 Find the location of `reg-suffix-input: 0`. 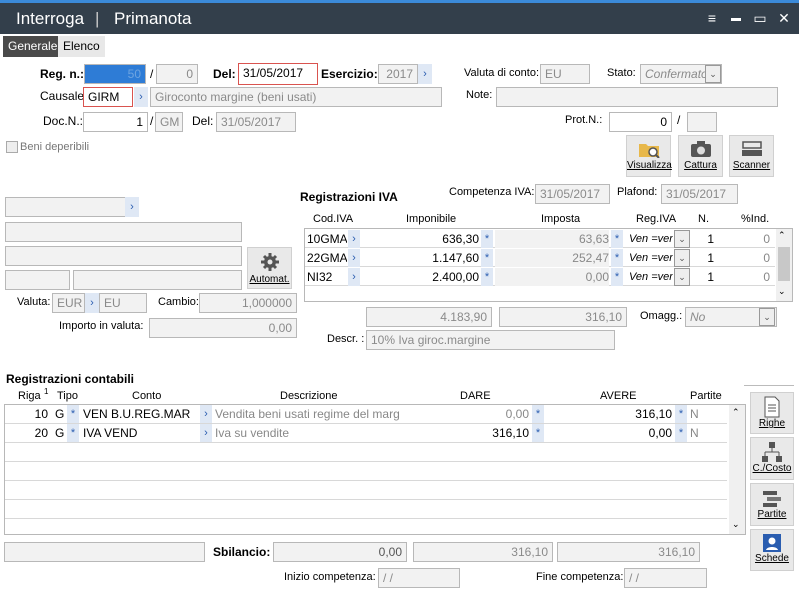

reg-suffix-input: 0 is located at coordinates (177, 74).